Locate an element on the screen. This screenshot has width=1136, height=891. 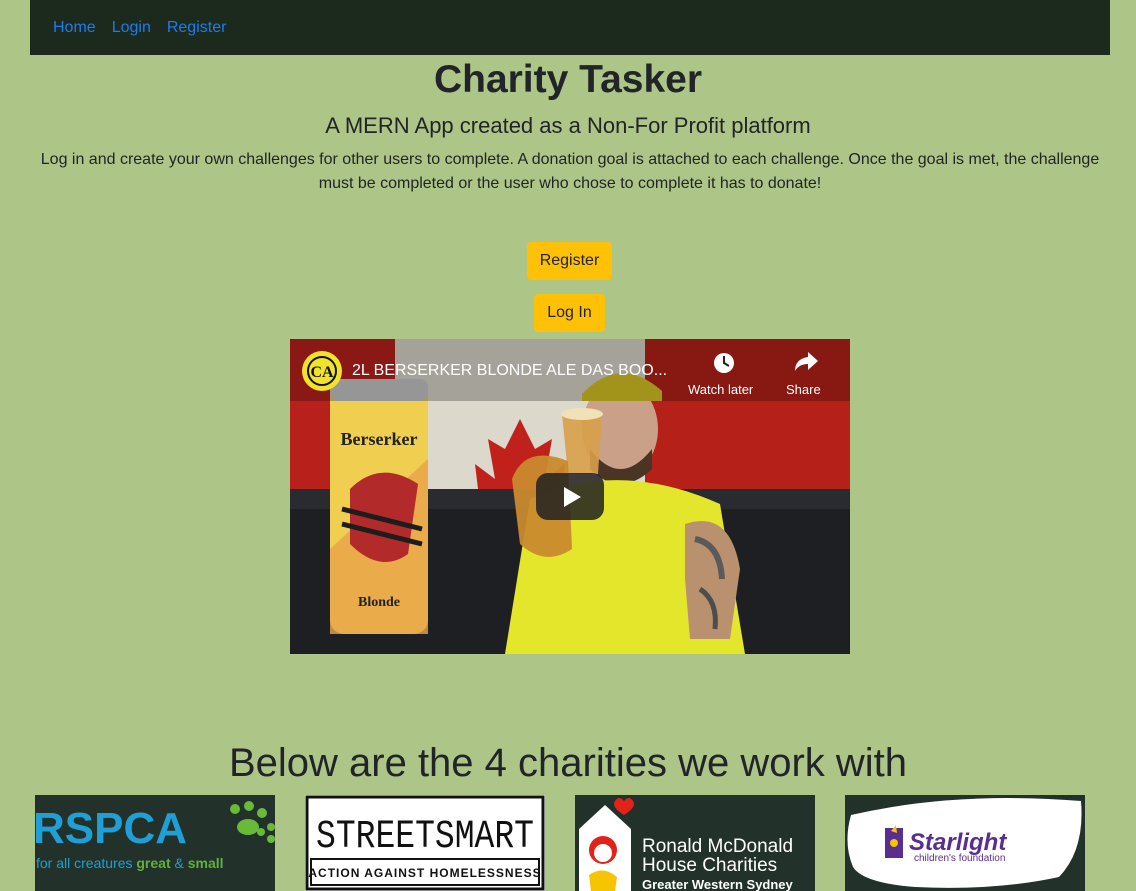
charity-logo-starlight: Starlight children's foundation is located at coordinates (965, 843).